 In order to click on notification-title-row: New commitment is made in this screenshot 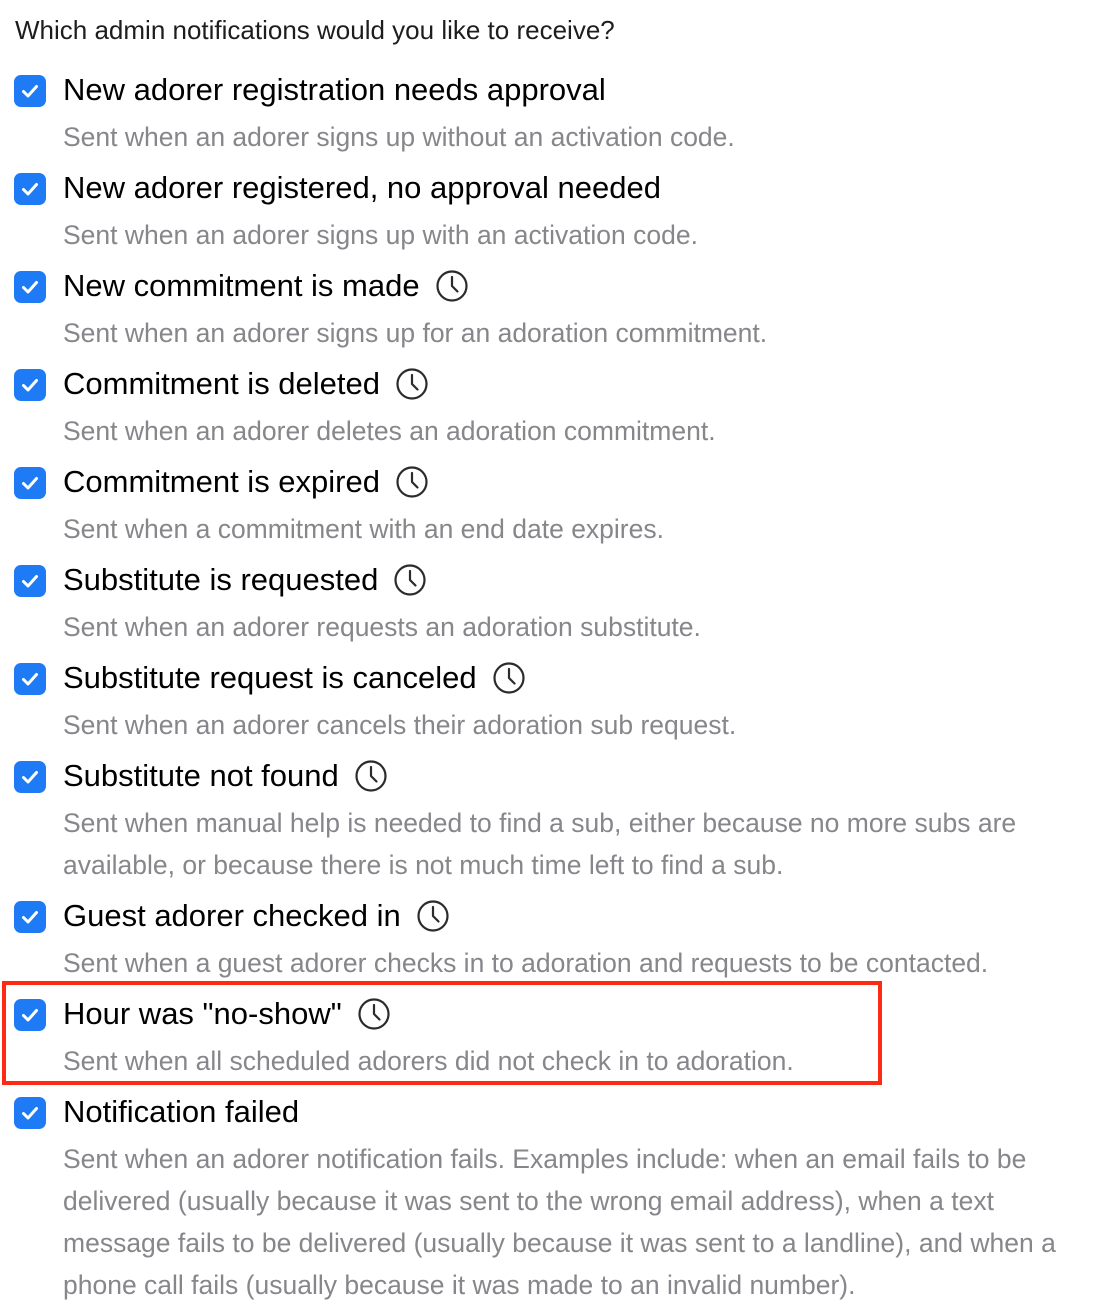, I will do `click(266, 286)`.